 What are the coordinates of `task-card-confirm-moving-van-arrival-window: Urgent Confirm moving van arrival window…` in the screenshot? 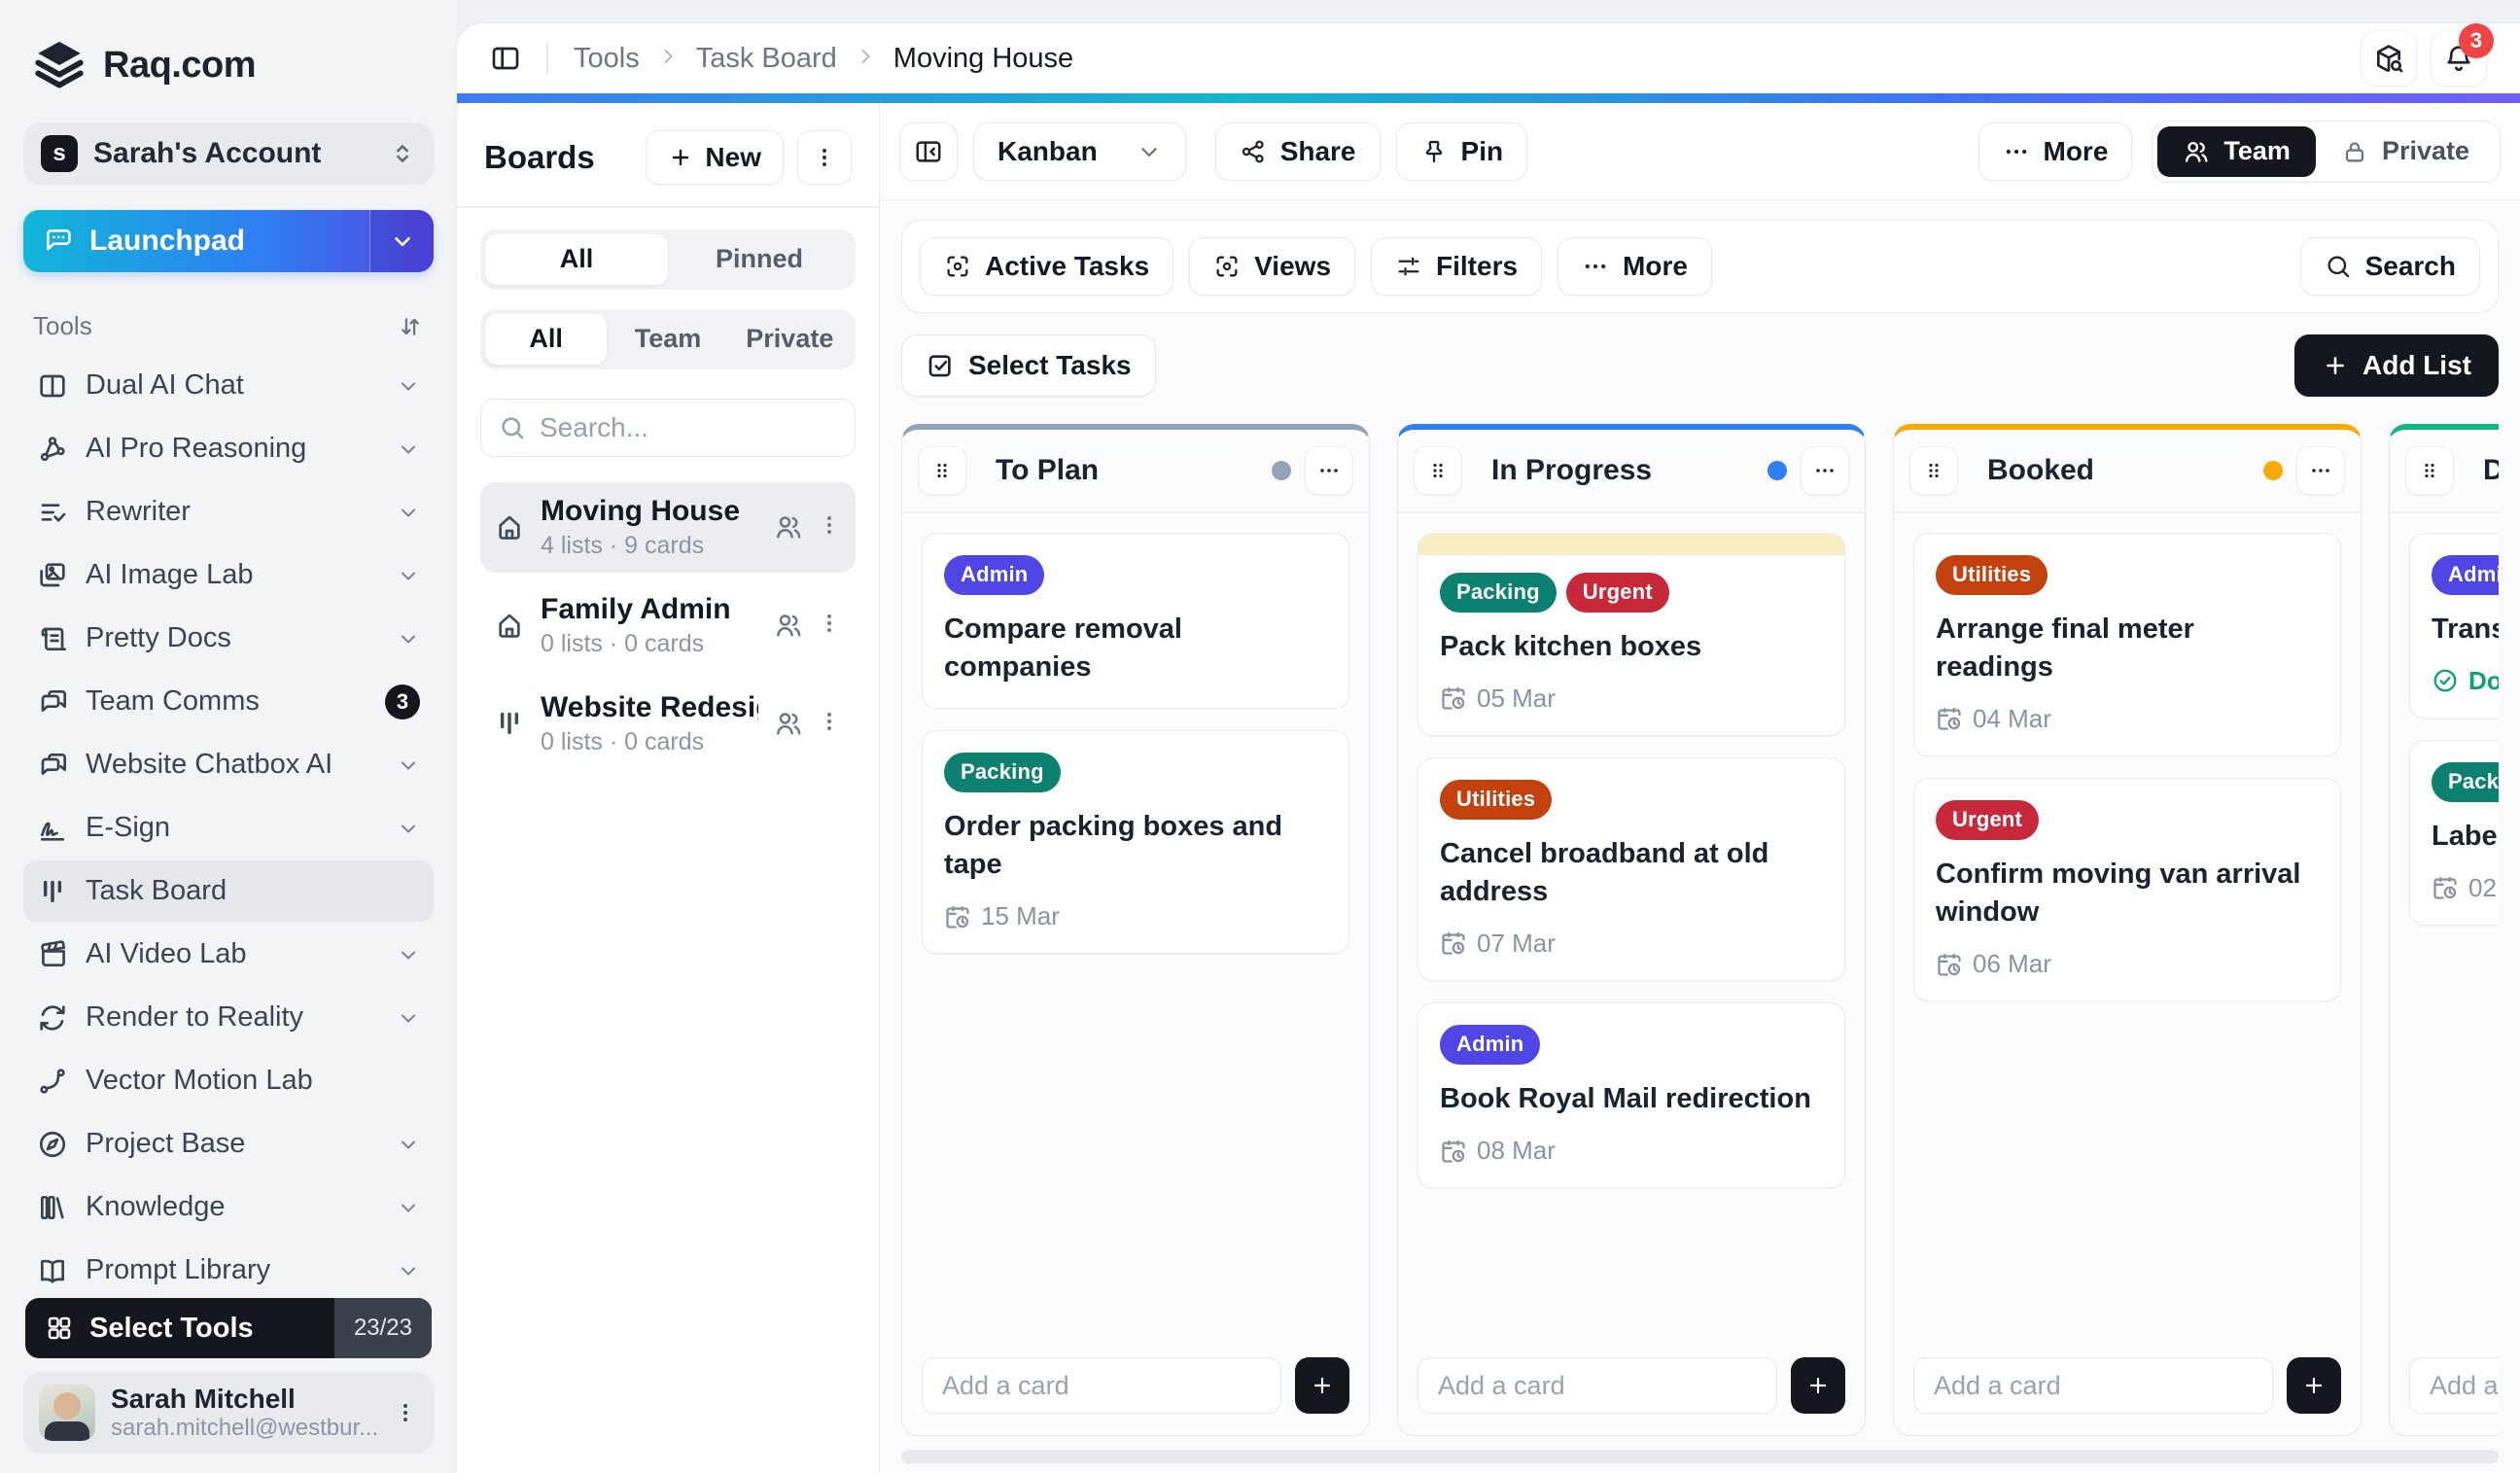 It's located at (2127, 889).